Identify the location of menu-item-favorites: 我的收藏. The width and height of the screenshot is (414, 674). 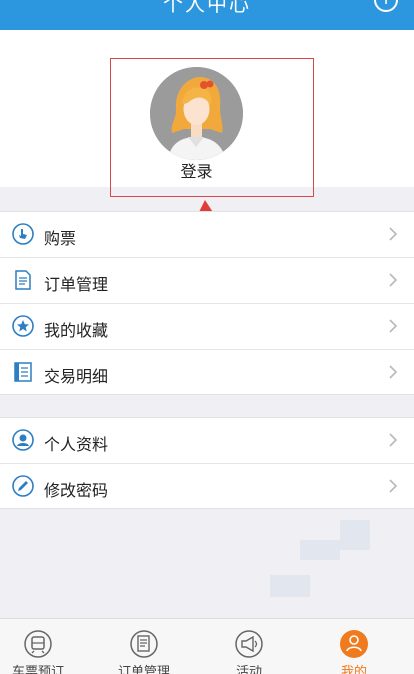
(207, 327).